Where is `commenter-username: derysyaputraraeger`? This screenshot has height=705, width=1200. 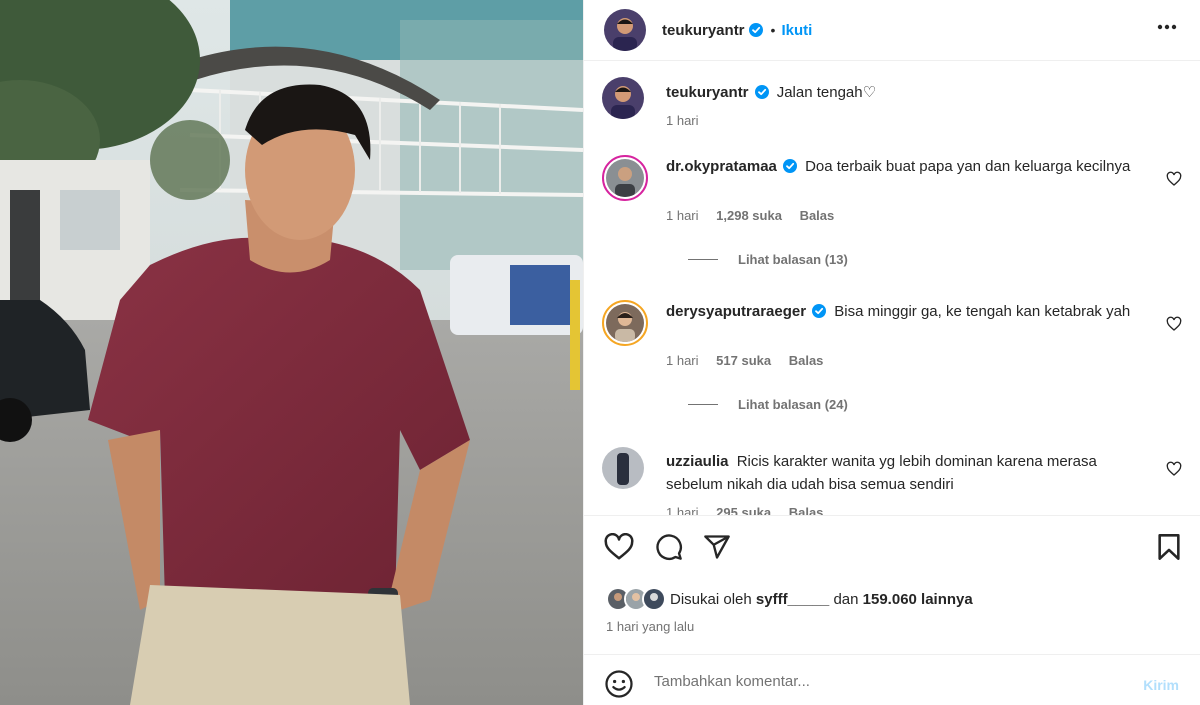 commenter-username: derysyaputraraeger is located at coordinates (736, 311).